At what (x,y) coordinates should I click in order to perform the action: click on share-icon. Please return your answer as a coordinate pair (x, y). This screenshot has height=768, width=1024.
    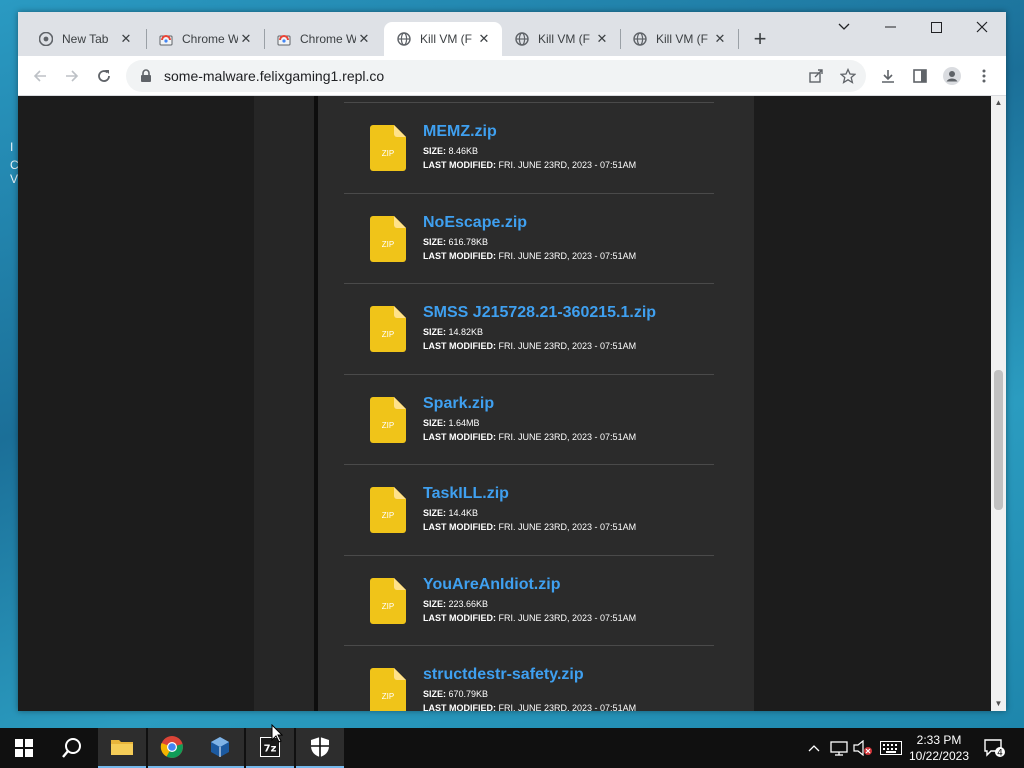
    Looking at the image, I should click on (816, 76).